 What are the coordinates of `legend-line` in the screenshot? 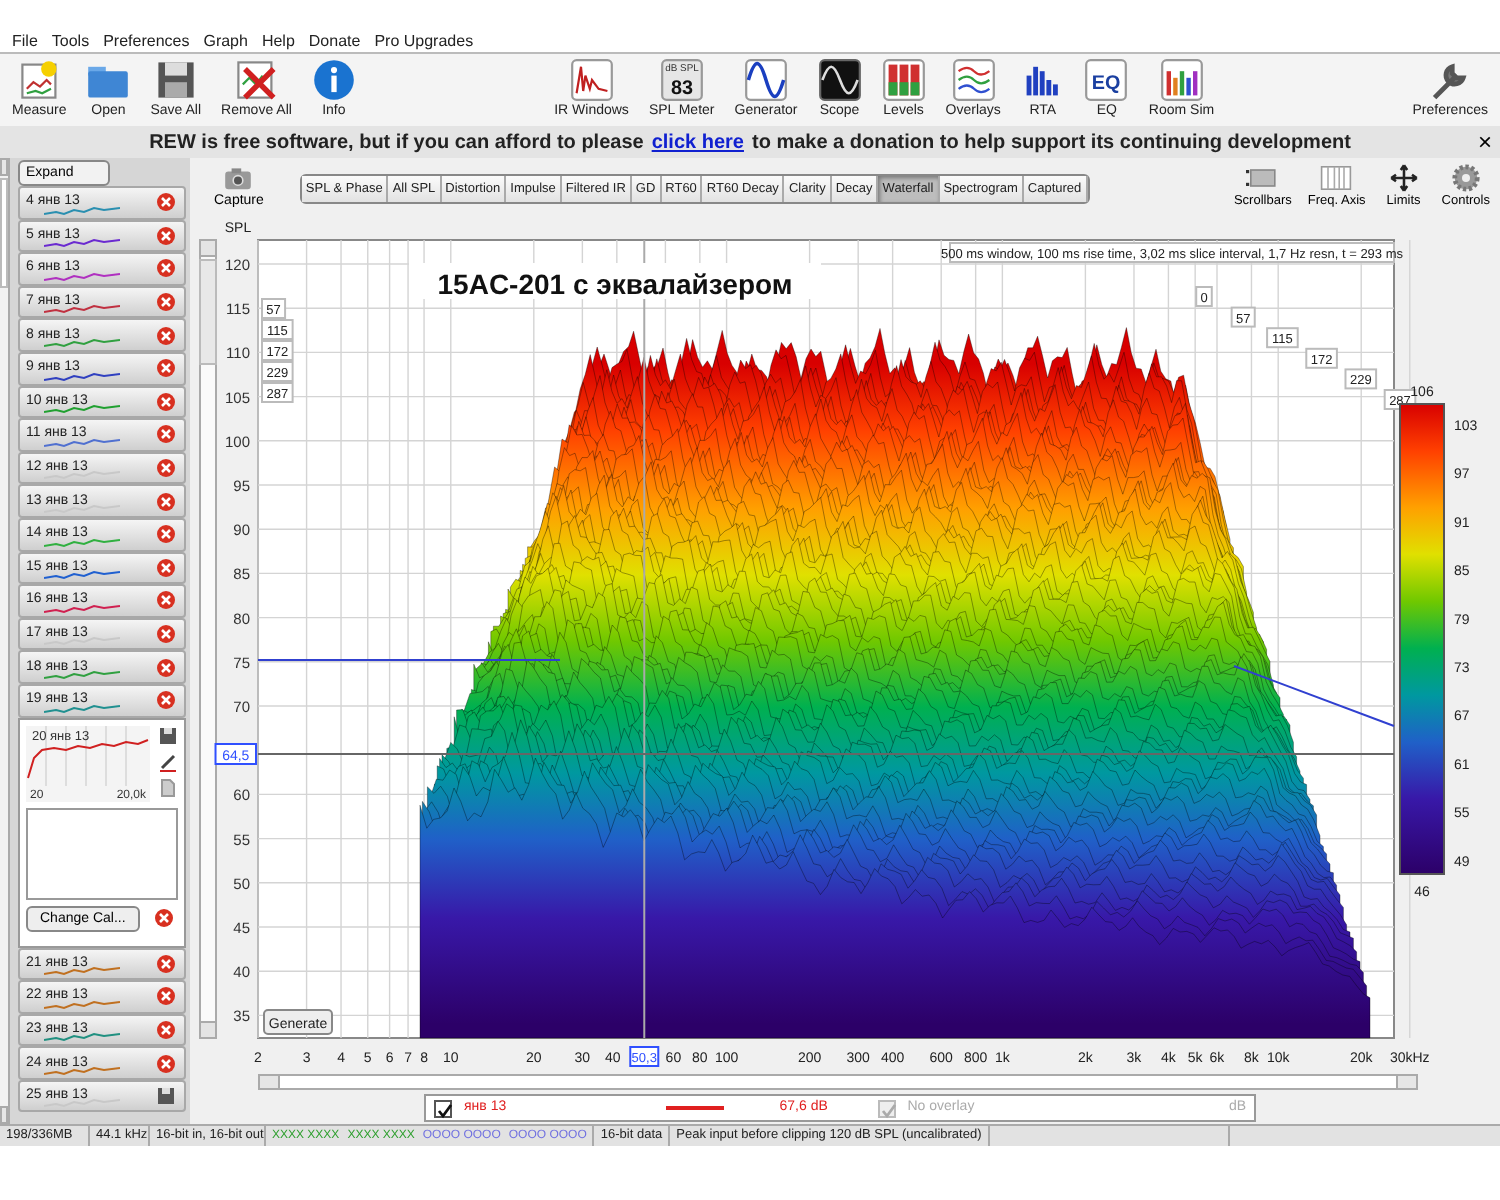 It's located at (694, 1108).